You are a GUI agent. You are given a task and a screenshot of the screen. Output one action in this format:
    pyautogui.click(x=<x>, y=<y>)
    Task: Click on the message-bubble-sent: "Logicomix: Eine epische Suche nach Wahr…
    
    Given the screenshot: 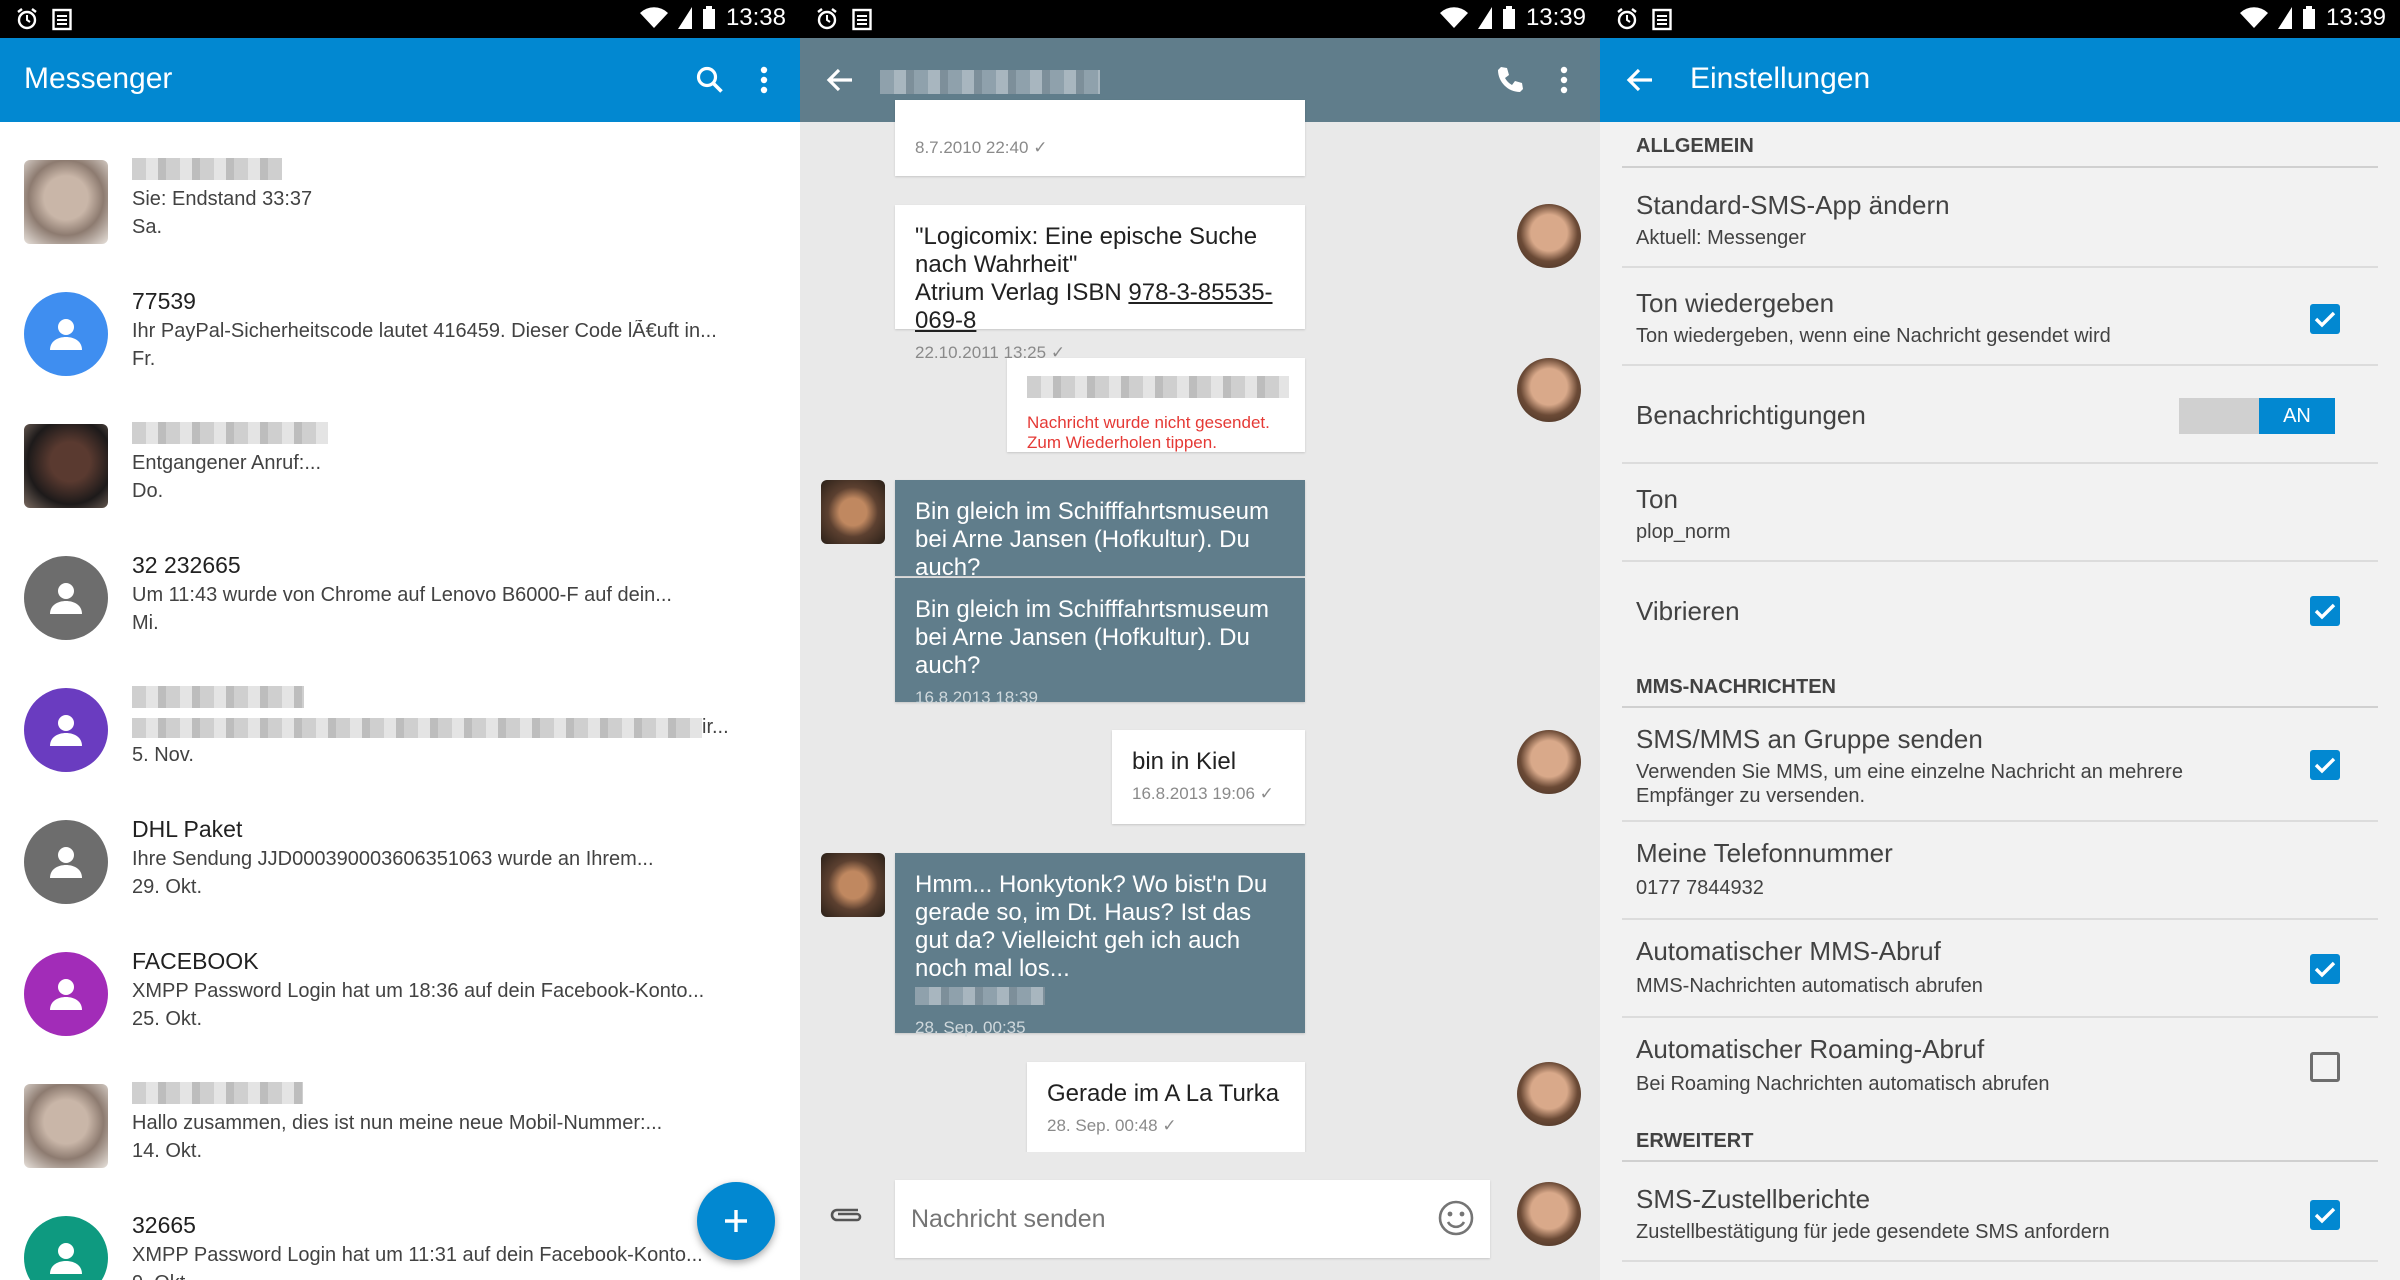 What is the action you would take?
    pyautogui.click(x=1100, y=283)
    